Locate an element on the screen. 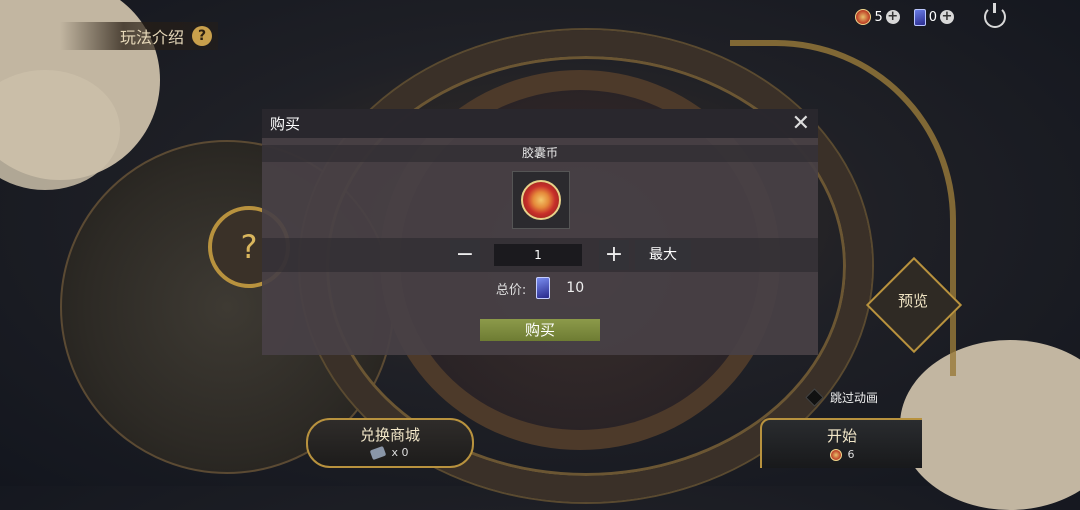 The height and width of the screenshot is (510, 1080). preview-label: 预览 is located at coordinates (912, 301).